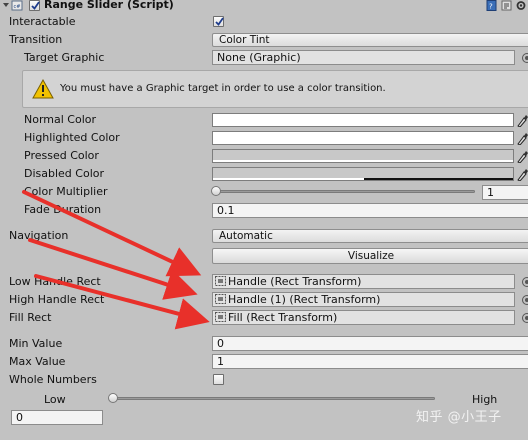  I want to click on annotation-arrow-low-handle, so click(112, 233).